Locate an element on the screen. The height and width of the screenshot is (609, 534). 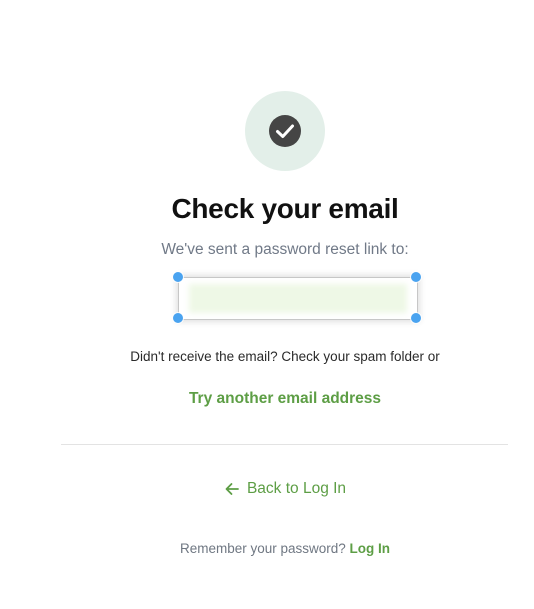
subtitle: We've sent a password reset link to: is located at coordinates (285, 249).